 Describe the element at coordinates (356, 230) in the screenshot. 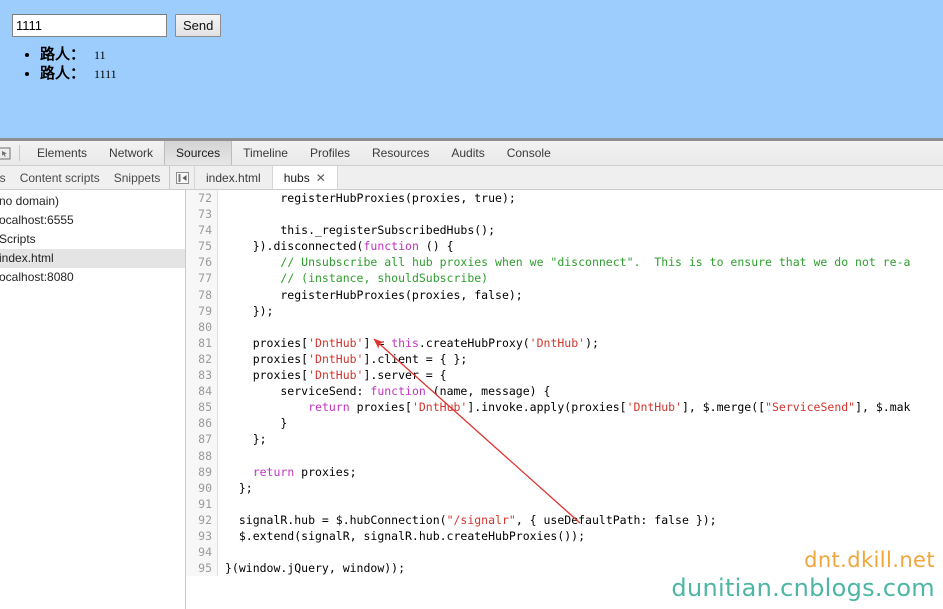

I see `code-text: this._registerSubscribedHubs();` at that location.